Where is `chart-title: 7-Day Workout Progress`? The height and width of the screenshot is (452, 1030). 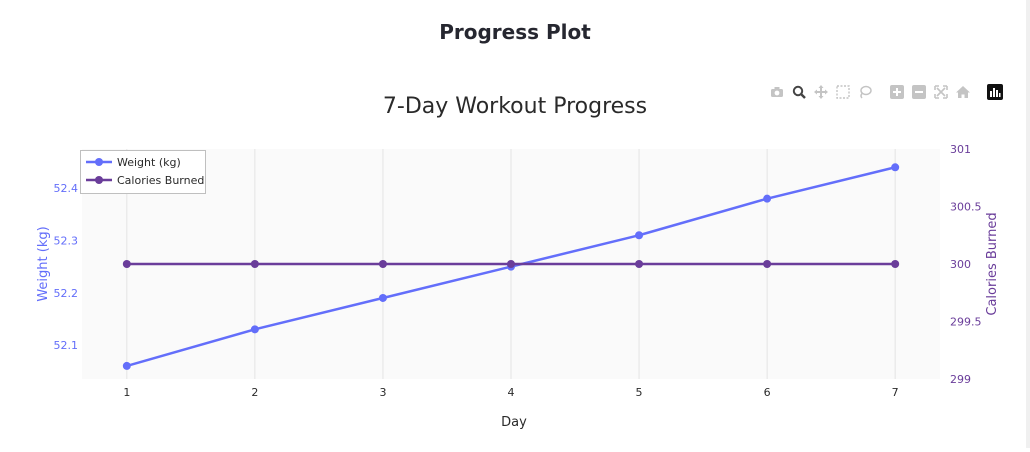
chart-title: 7-Day Workout Progress is located at coordinates (515, 106).